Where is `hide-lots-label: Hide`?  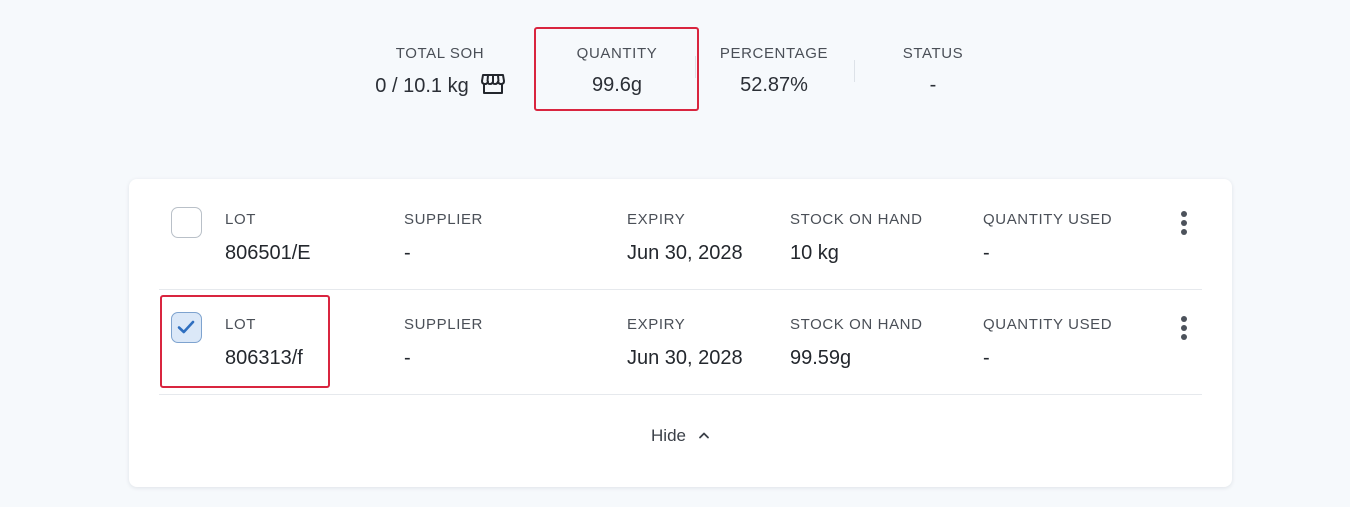
hide-lots-label: Hide is located at coordinates (668, 435).